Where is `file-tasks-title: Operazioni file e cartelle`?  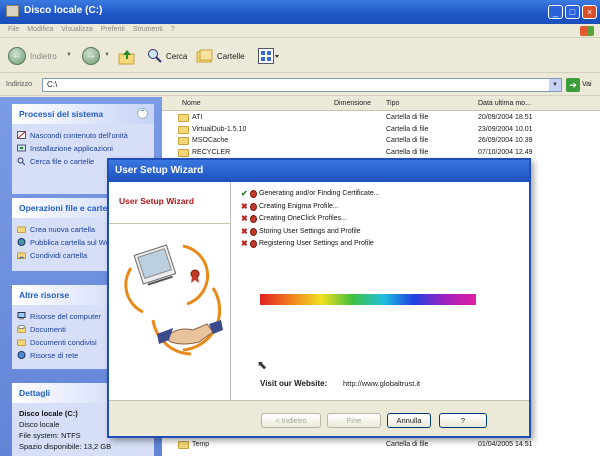 file-tasks-title: Operazioni file e cartelle is located at coordinates (68, 208).